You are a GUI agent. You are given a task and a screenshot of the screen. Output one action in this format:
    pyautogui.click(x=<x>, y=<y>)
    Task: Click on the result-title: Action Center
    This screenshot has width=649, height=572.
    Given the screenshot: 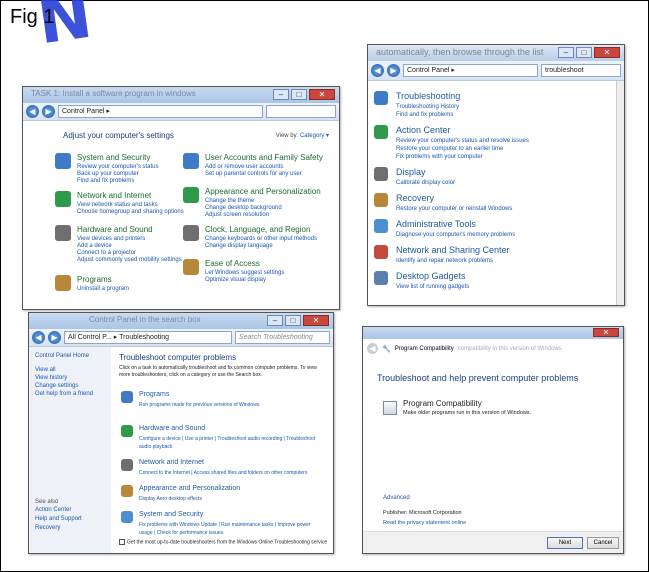 What is the action you would take?
    pyautogui.click(x=423, y=130)
    